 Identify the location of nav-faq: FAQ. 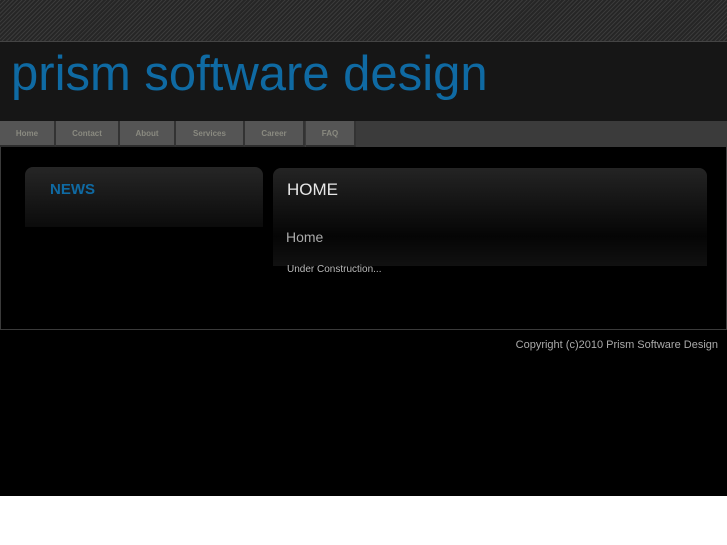
(331, 134).